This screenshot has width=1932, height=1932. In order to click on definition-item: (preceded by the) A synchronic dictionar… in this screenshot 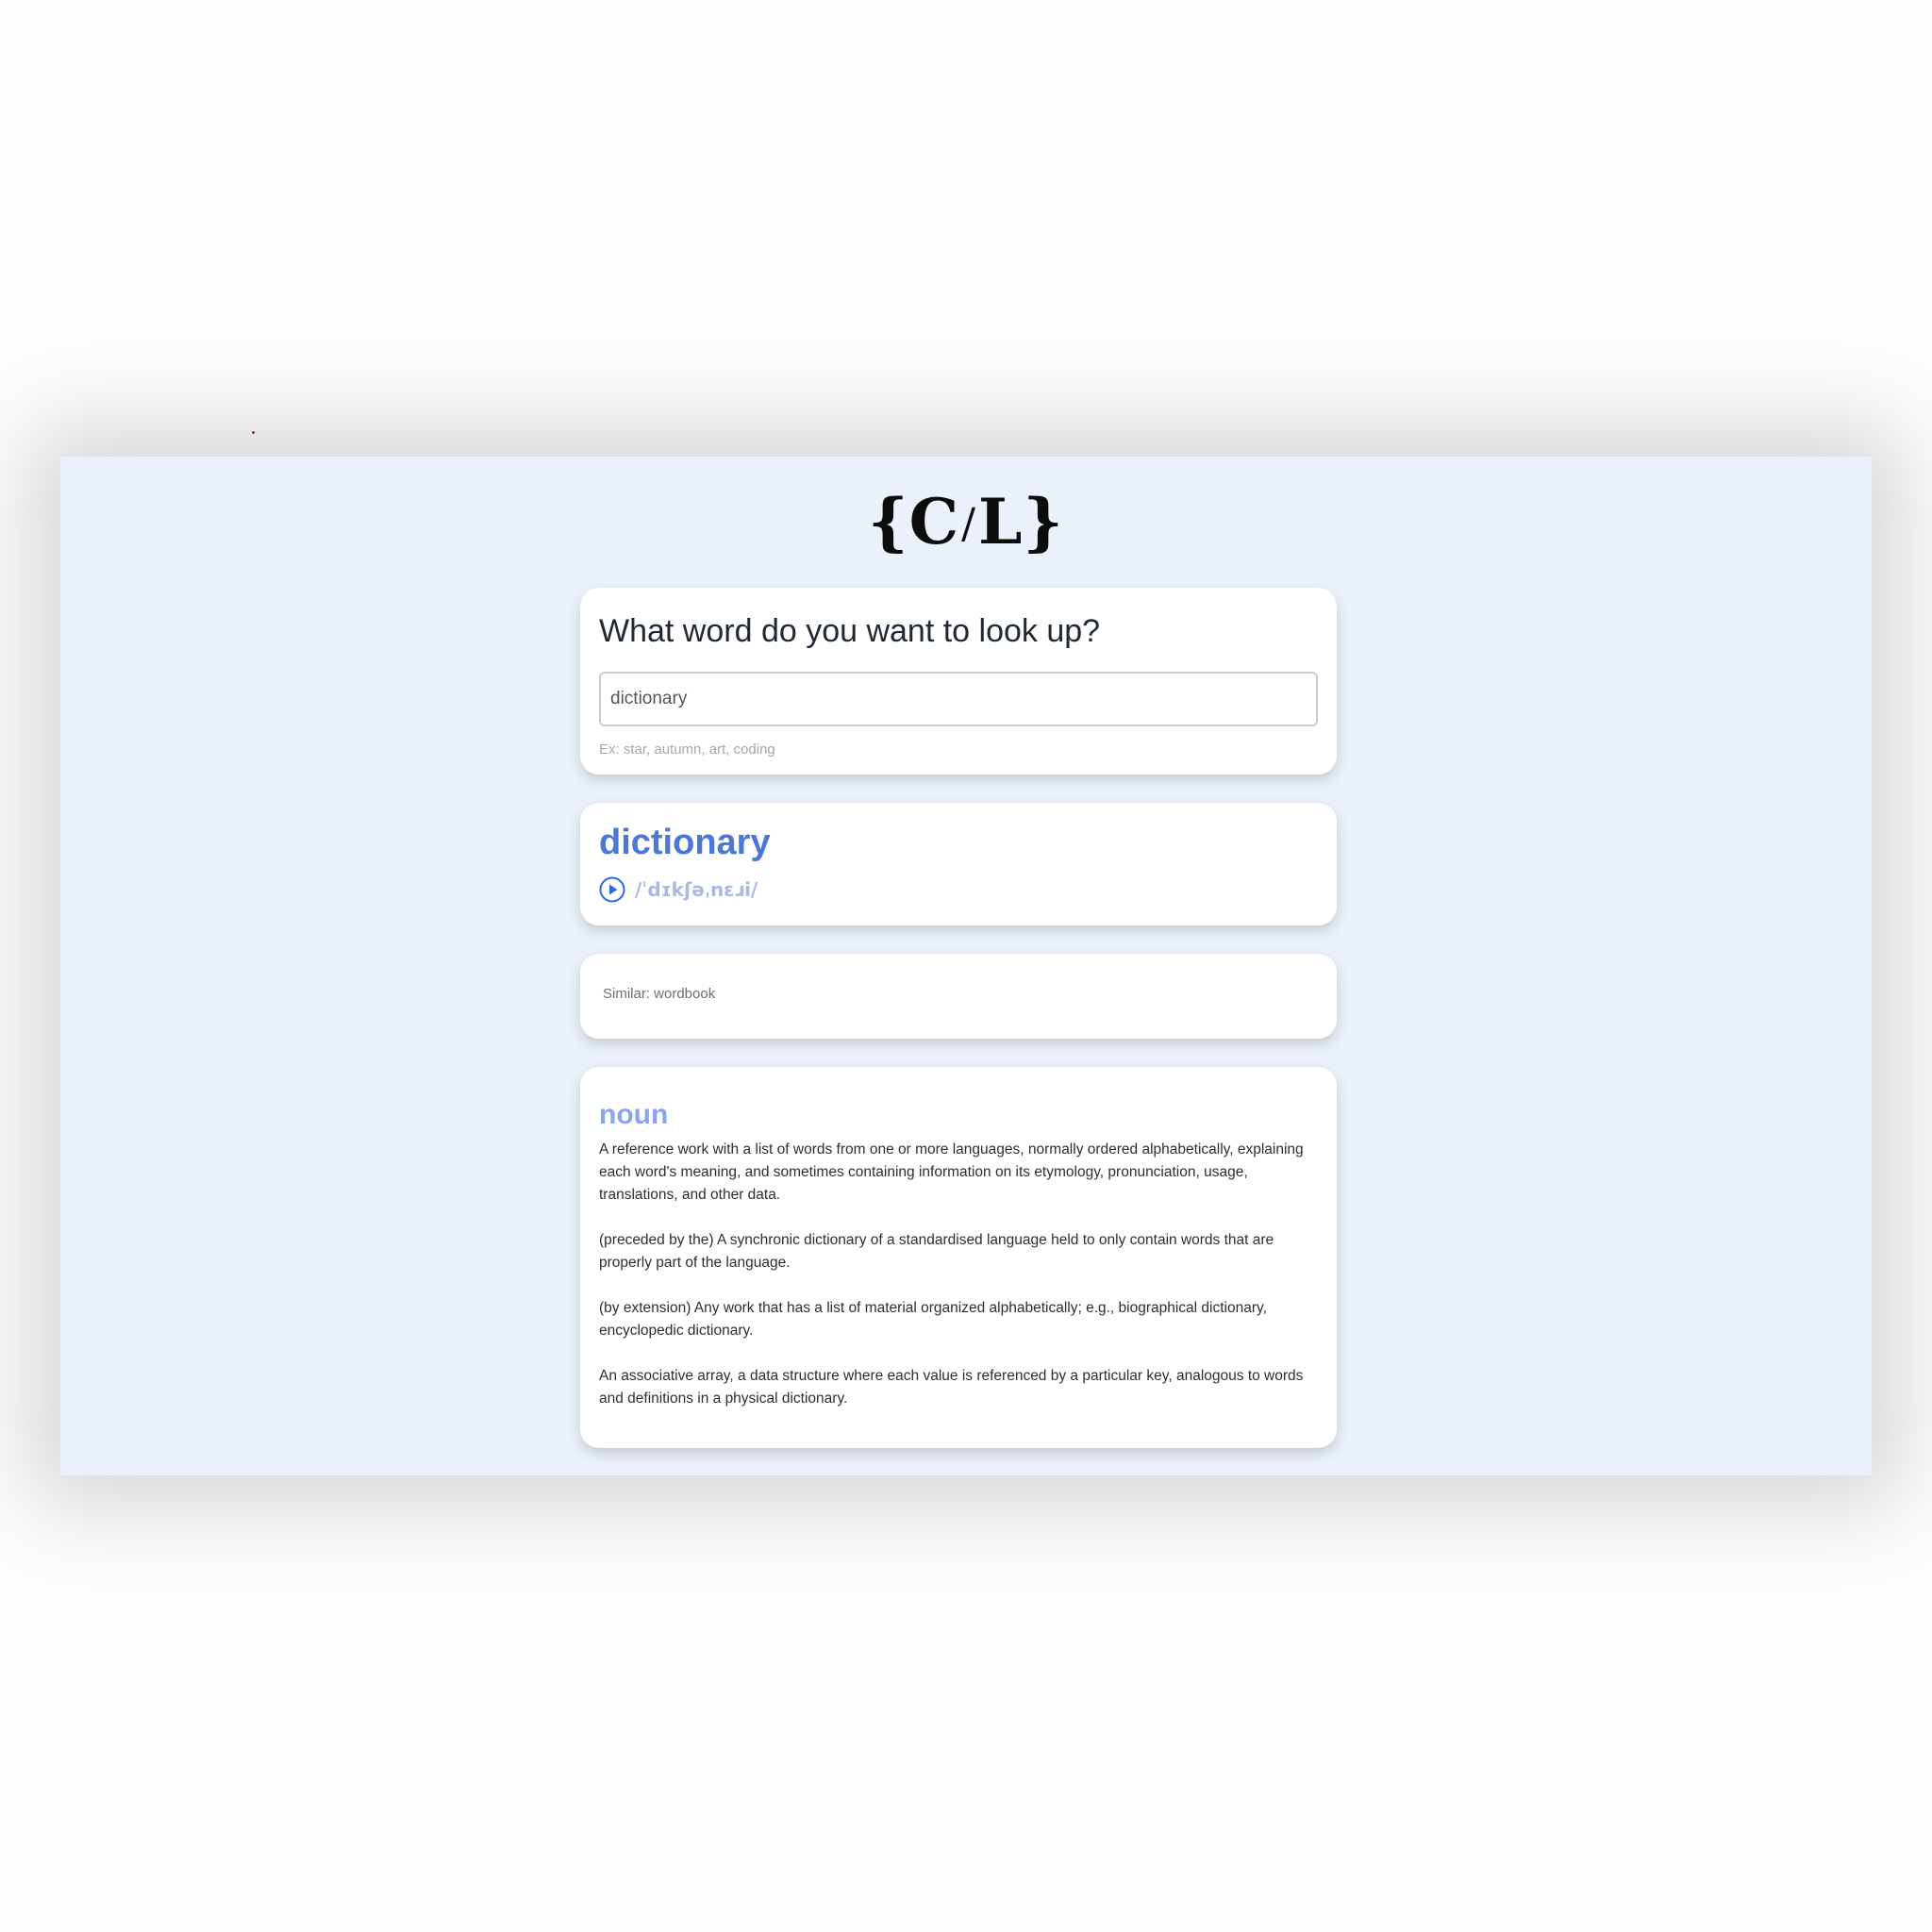, I will do `click(937, 1251)`.